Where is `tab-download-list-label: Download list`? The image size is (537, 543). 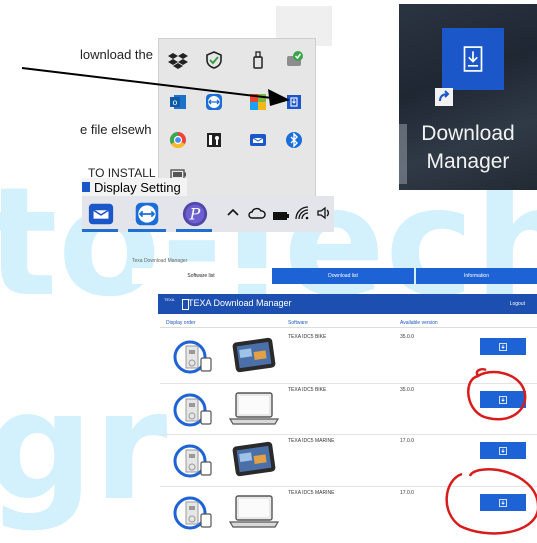 tab-download-list-label: Download list is located at coordinates (343, 276).